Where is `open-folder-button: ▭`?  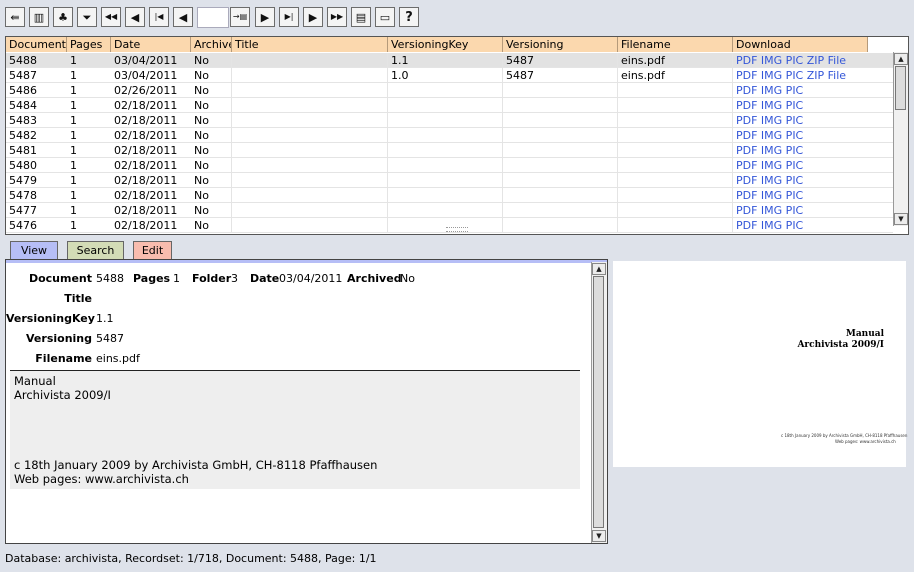
open-folder-button: ▭ is located at coordinates (385, 17).